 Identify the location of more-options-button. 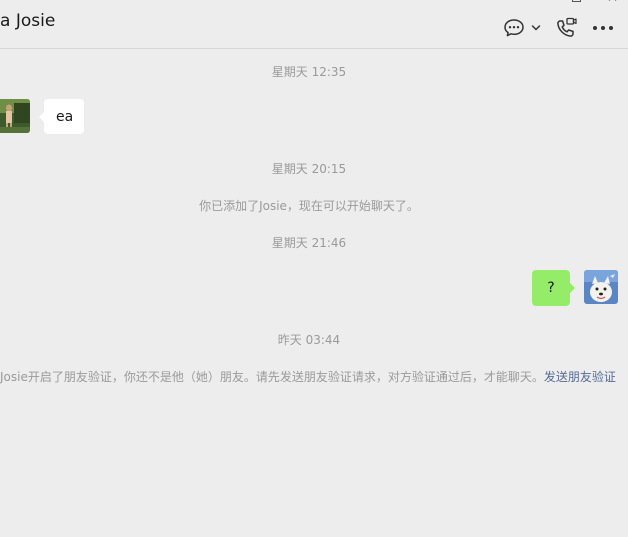
(603, 28).